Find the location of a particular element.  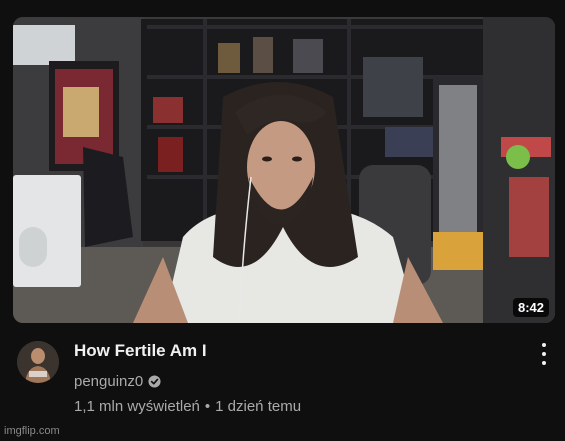

channel-row: penguinz0 is located at coordinates (117, 381).